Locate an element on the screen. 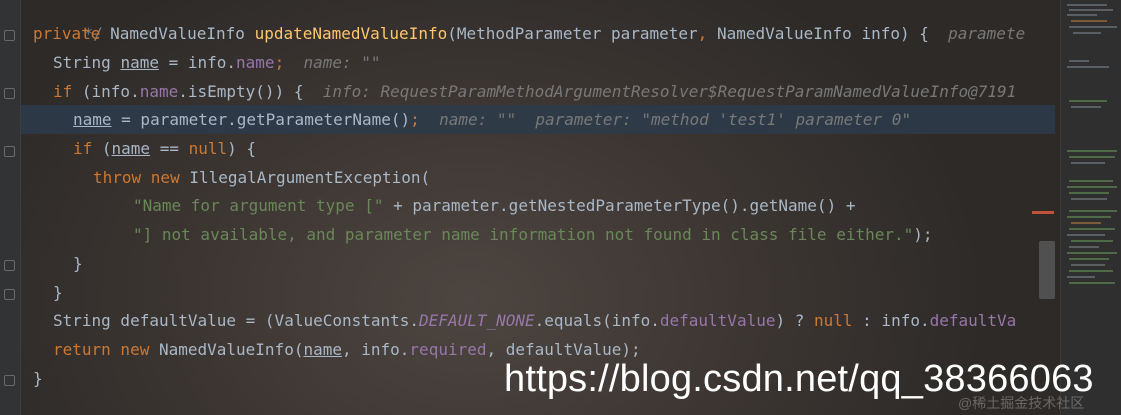  code-text: (info. is located at coordinates (106, 91).